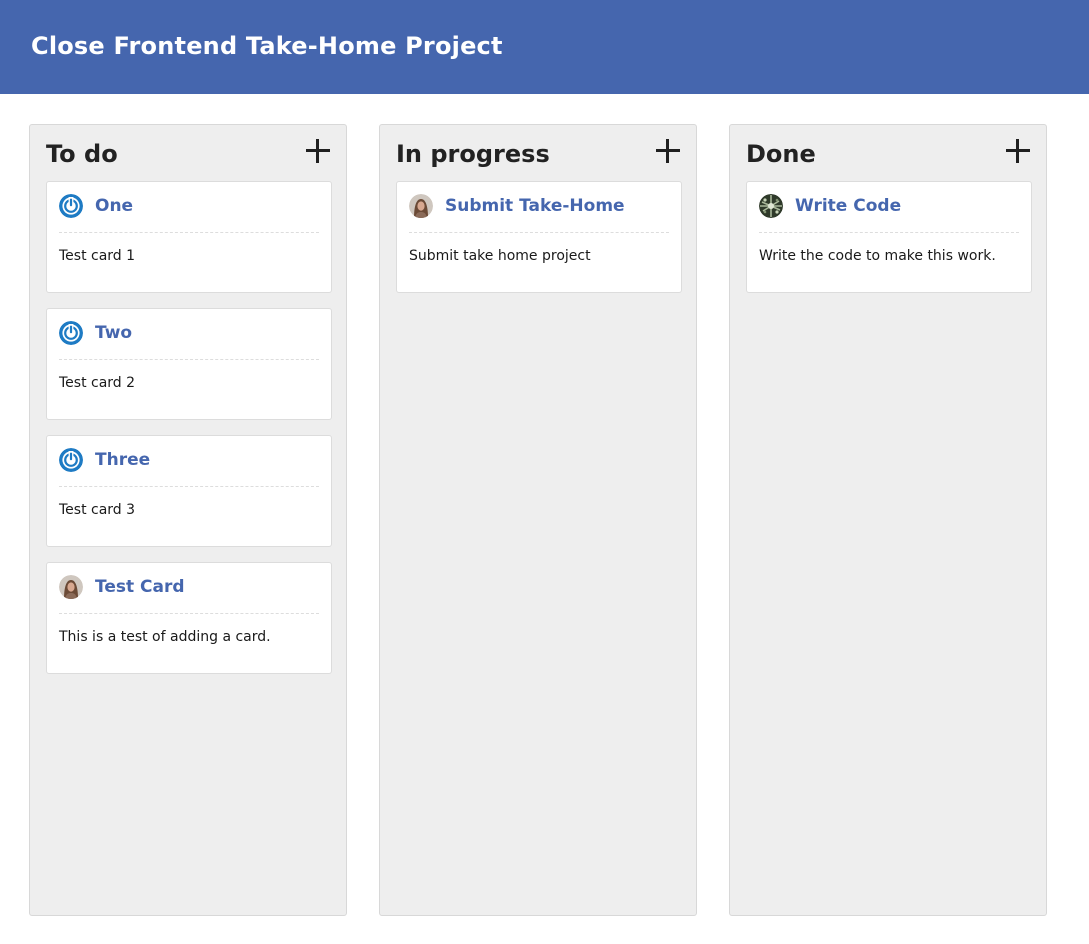  What do you see at coordinates (267, 46) in the screenshot?
I see `app-title: Close Frontend Take-Home Project` at bounding box center [267, 46].